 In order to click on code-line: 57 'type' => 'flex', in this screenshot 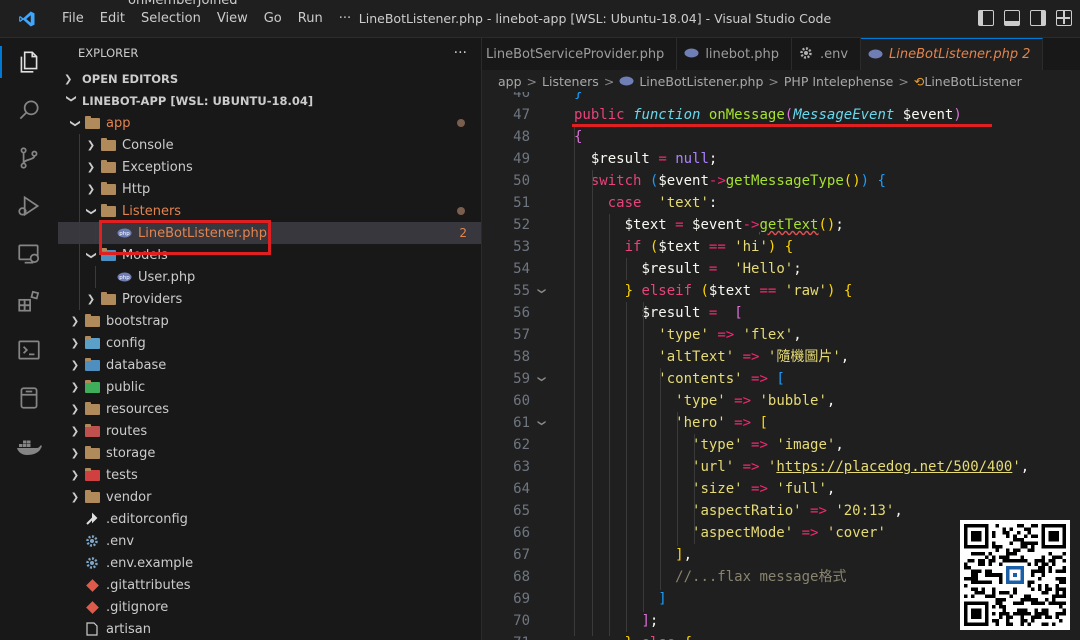, I will do `click(781, 335)`.